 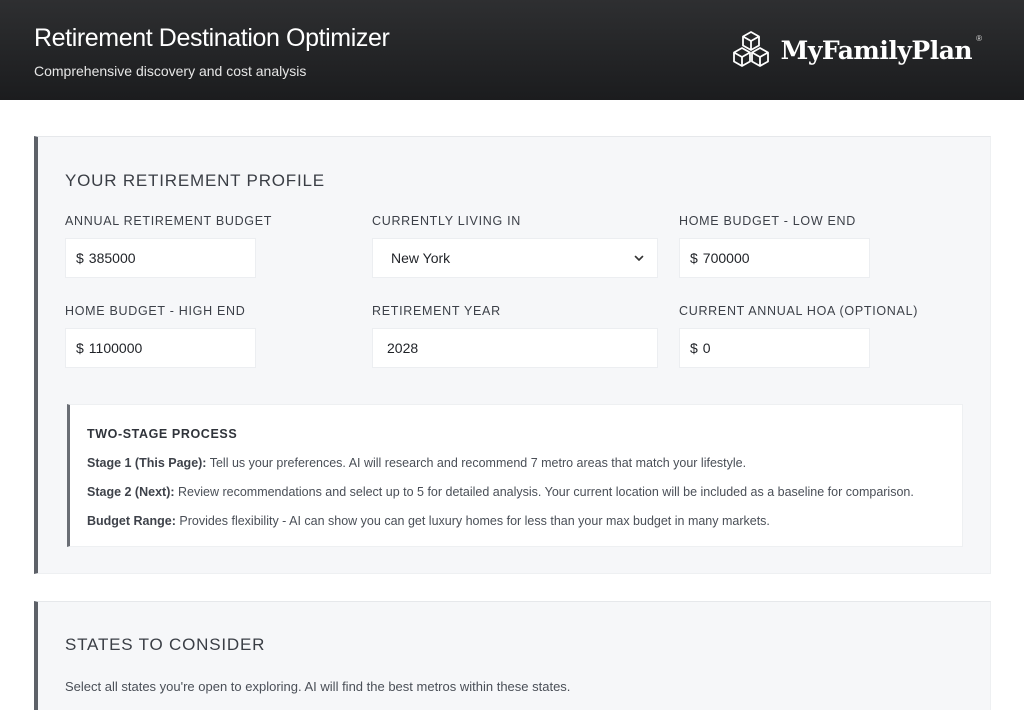 I want to click on home-high-field: $, so click(x=160, y=348).